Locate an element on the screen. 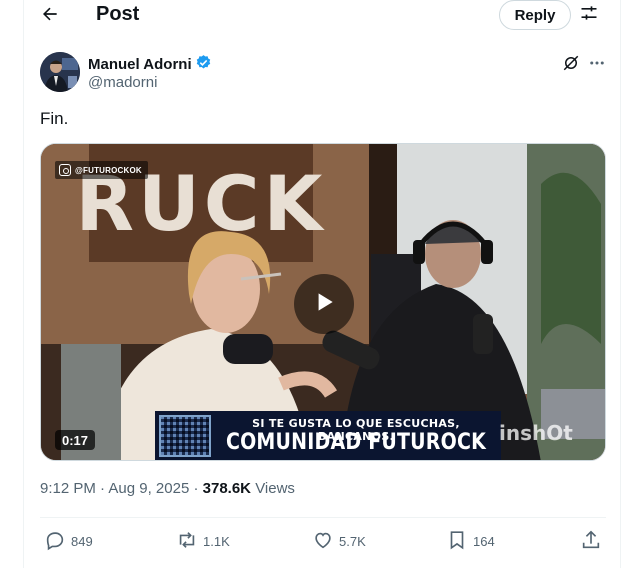 The width and height of the screenshot is (632, 568). play-button is located at coordinates (324, 304).